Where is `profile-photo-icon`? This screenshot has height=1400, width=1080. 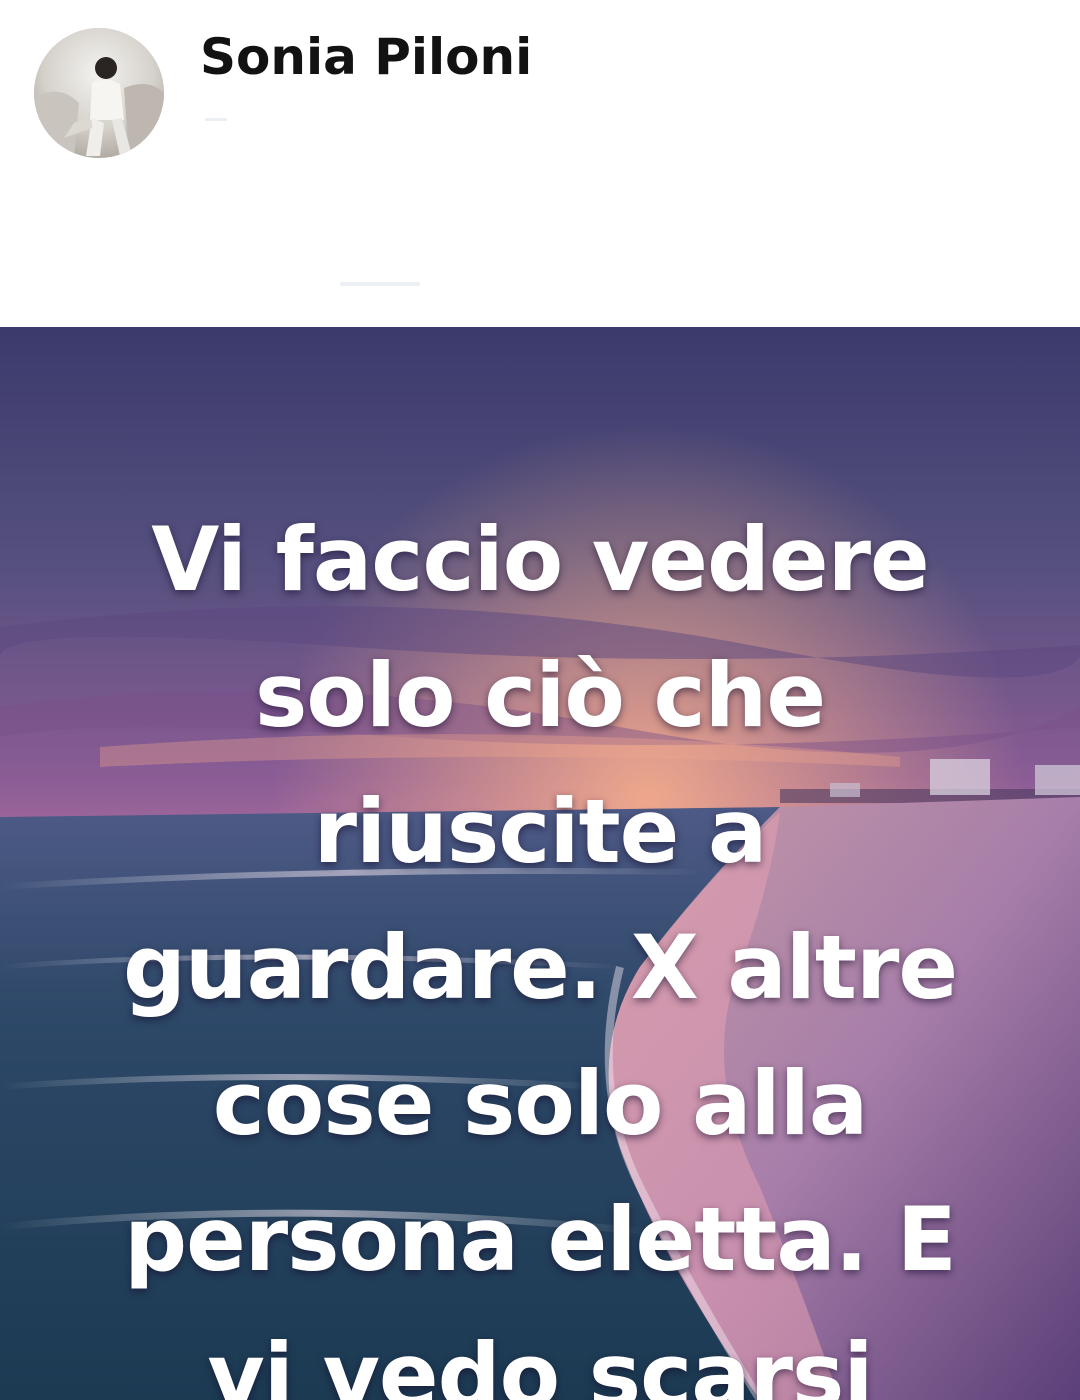
profile-photo-icon is located at coordinates (99, 93).